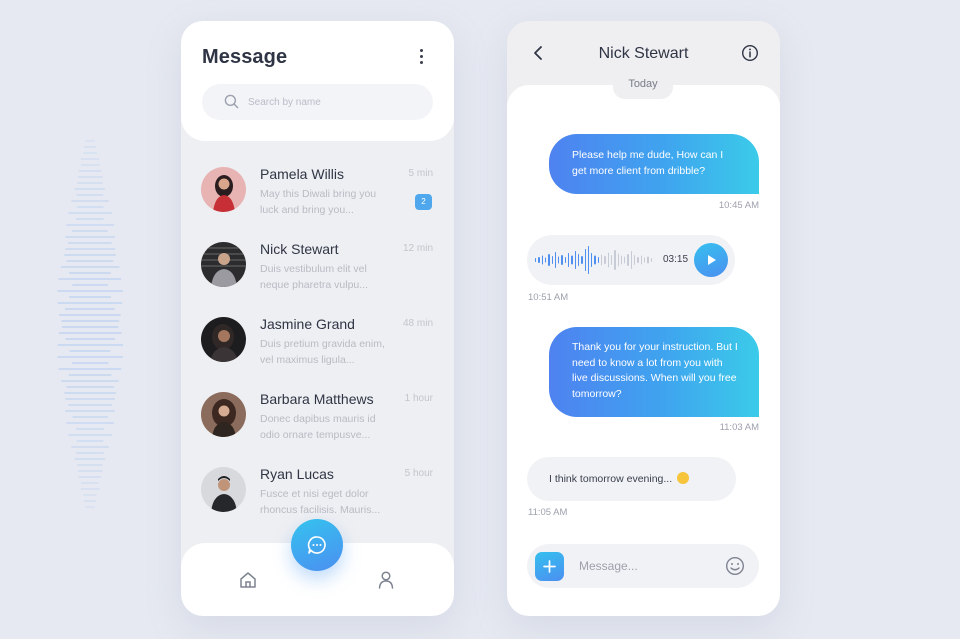 The width and height of the screenshot is (960, 639). I want to click on smiley-emoji-icon, so click(683, 478).